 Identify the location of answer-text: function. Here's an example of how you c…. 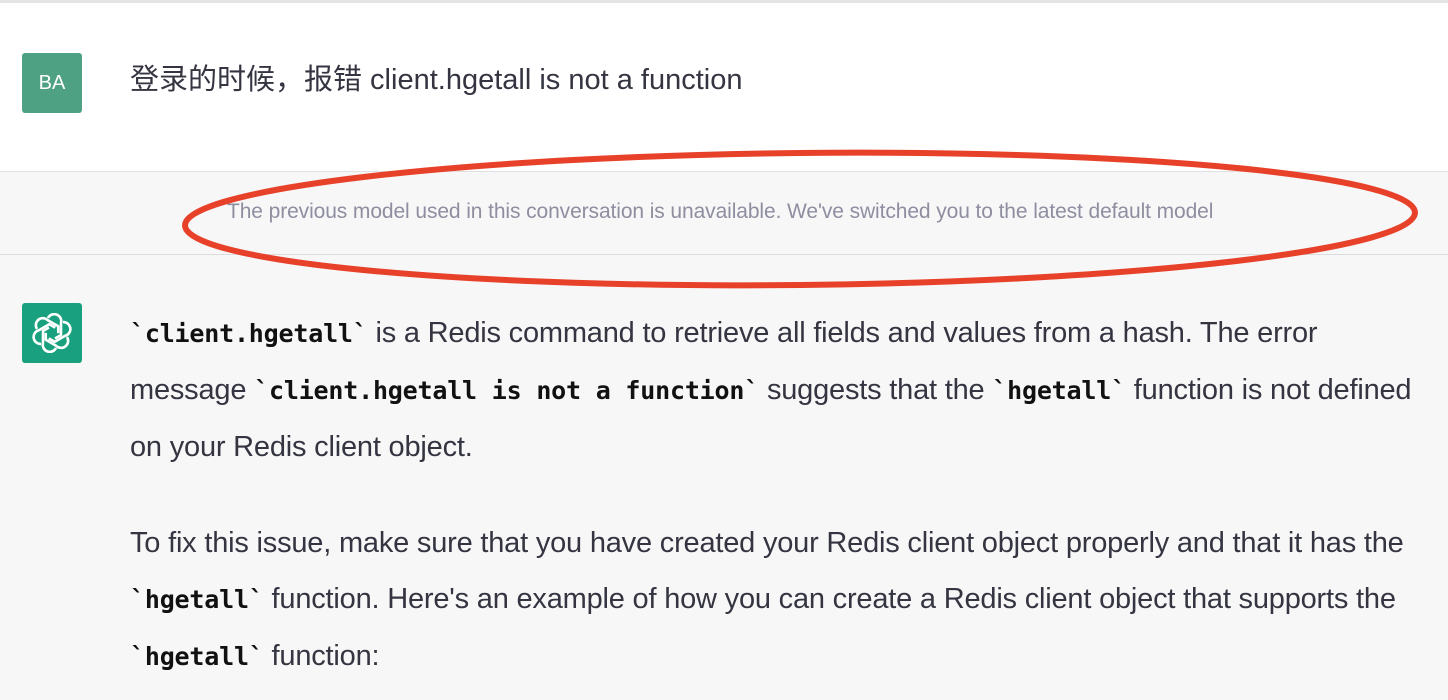
(829, 599).